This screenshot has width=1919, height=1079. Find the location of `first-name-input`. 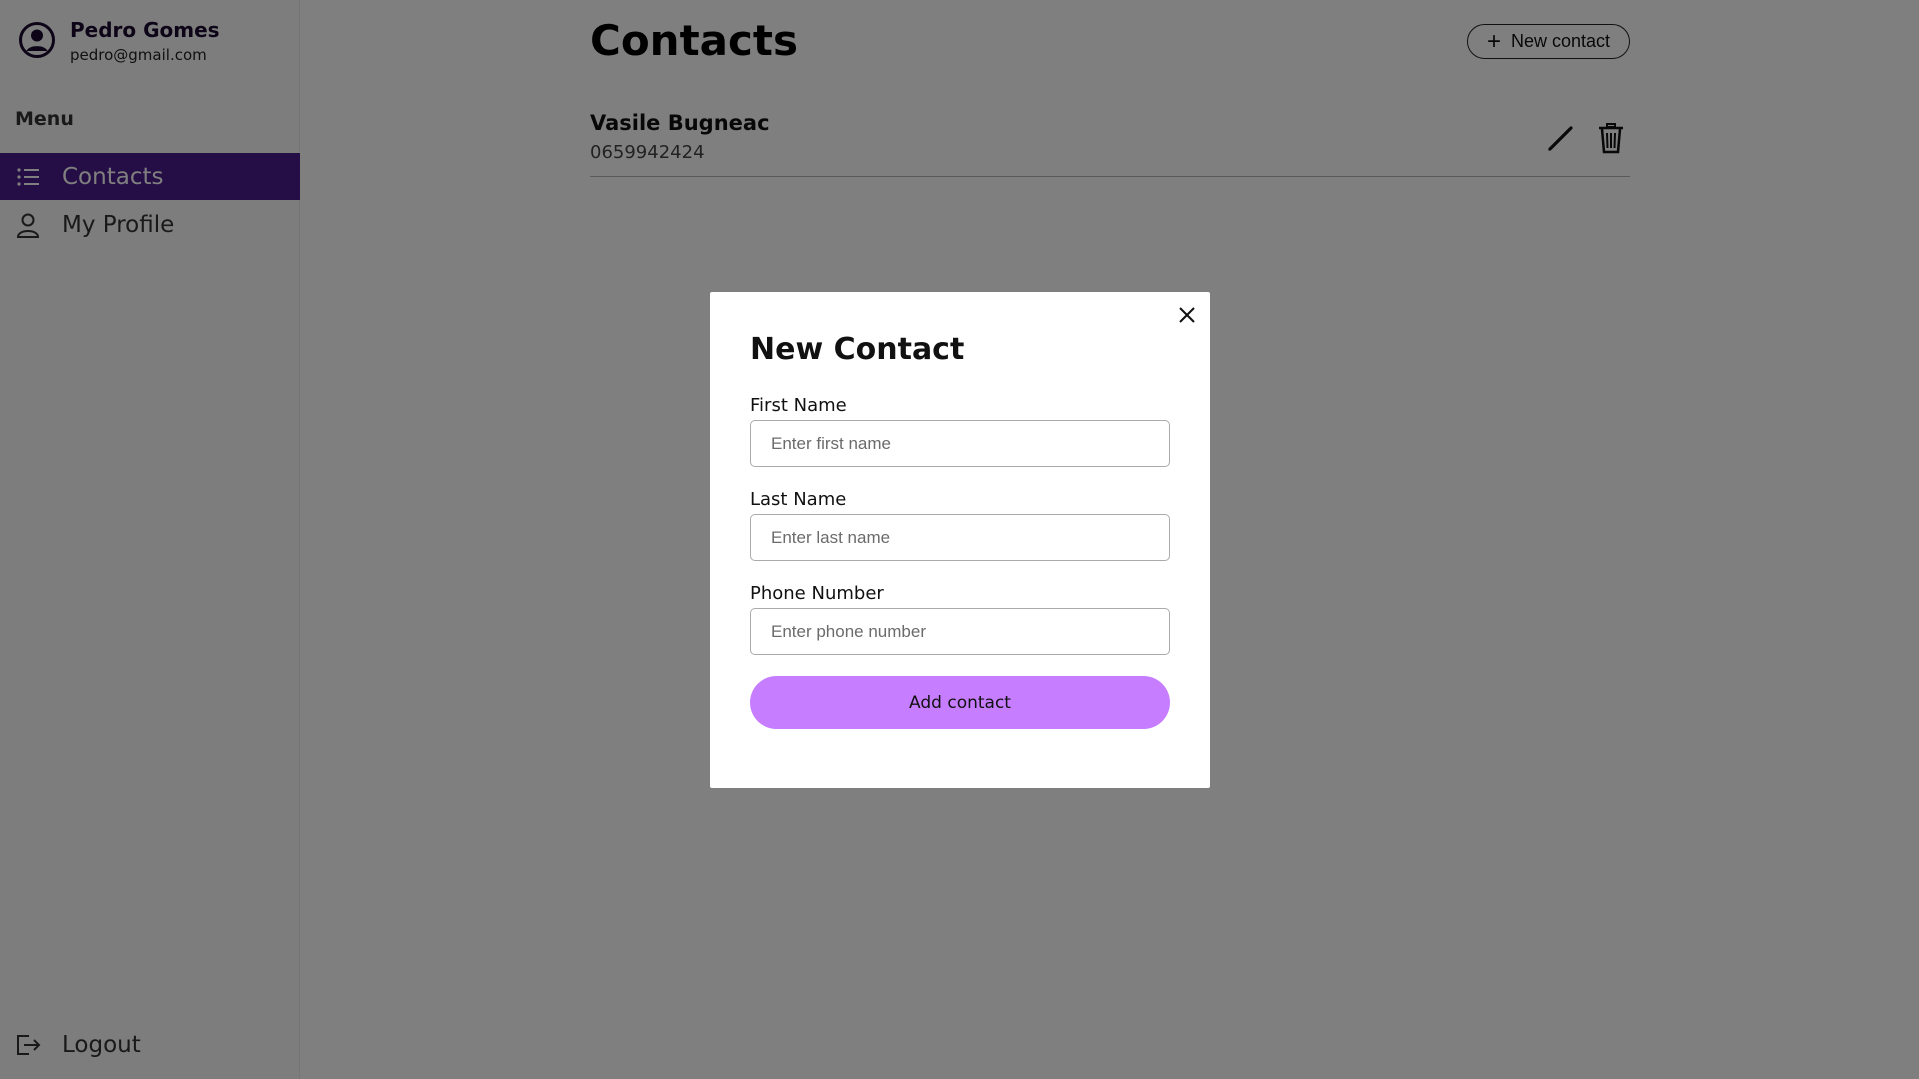

first-name-input is located at coordinates (960, 443).